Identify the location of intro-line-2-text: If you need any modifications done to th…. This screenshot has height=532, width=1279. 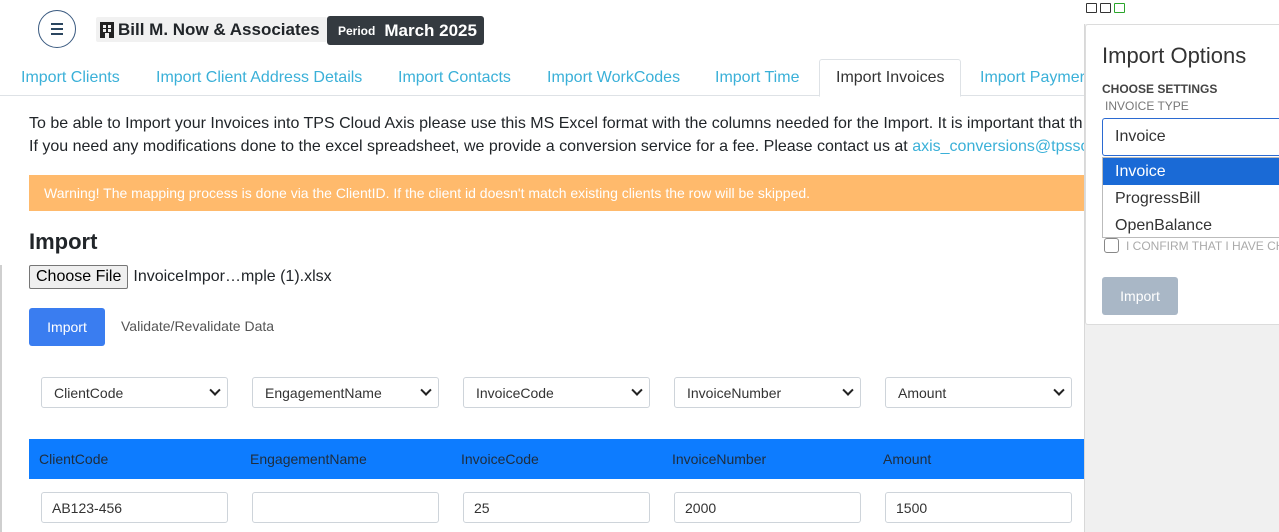
(471, 146).